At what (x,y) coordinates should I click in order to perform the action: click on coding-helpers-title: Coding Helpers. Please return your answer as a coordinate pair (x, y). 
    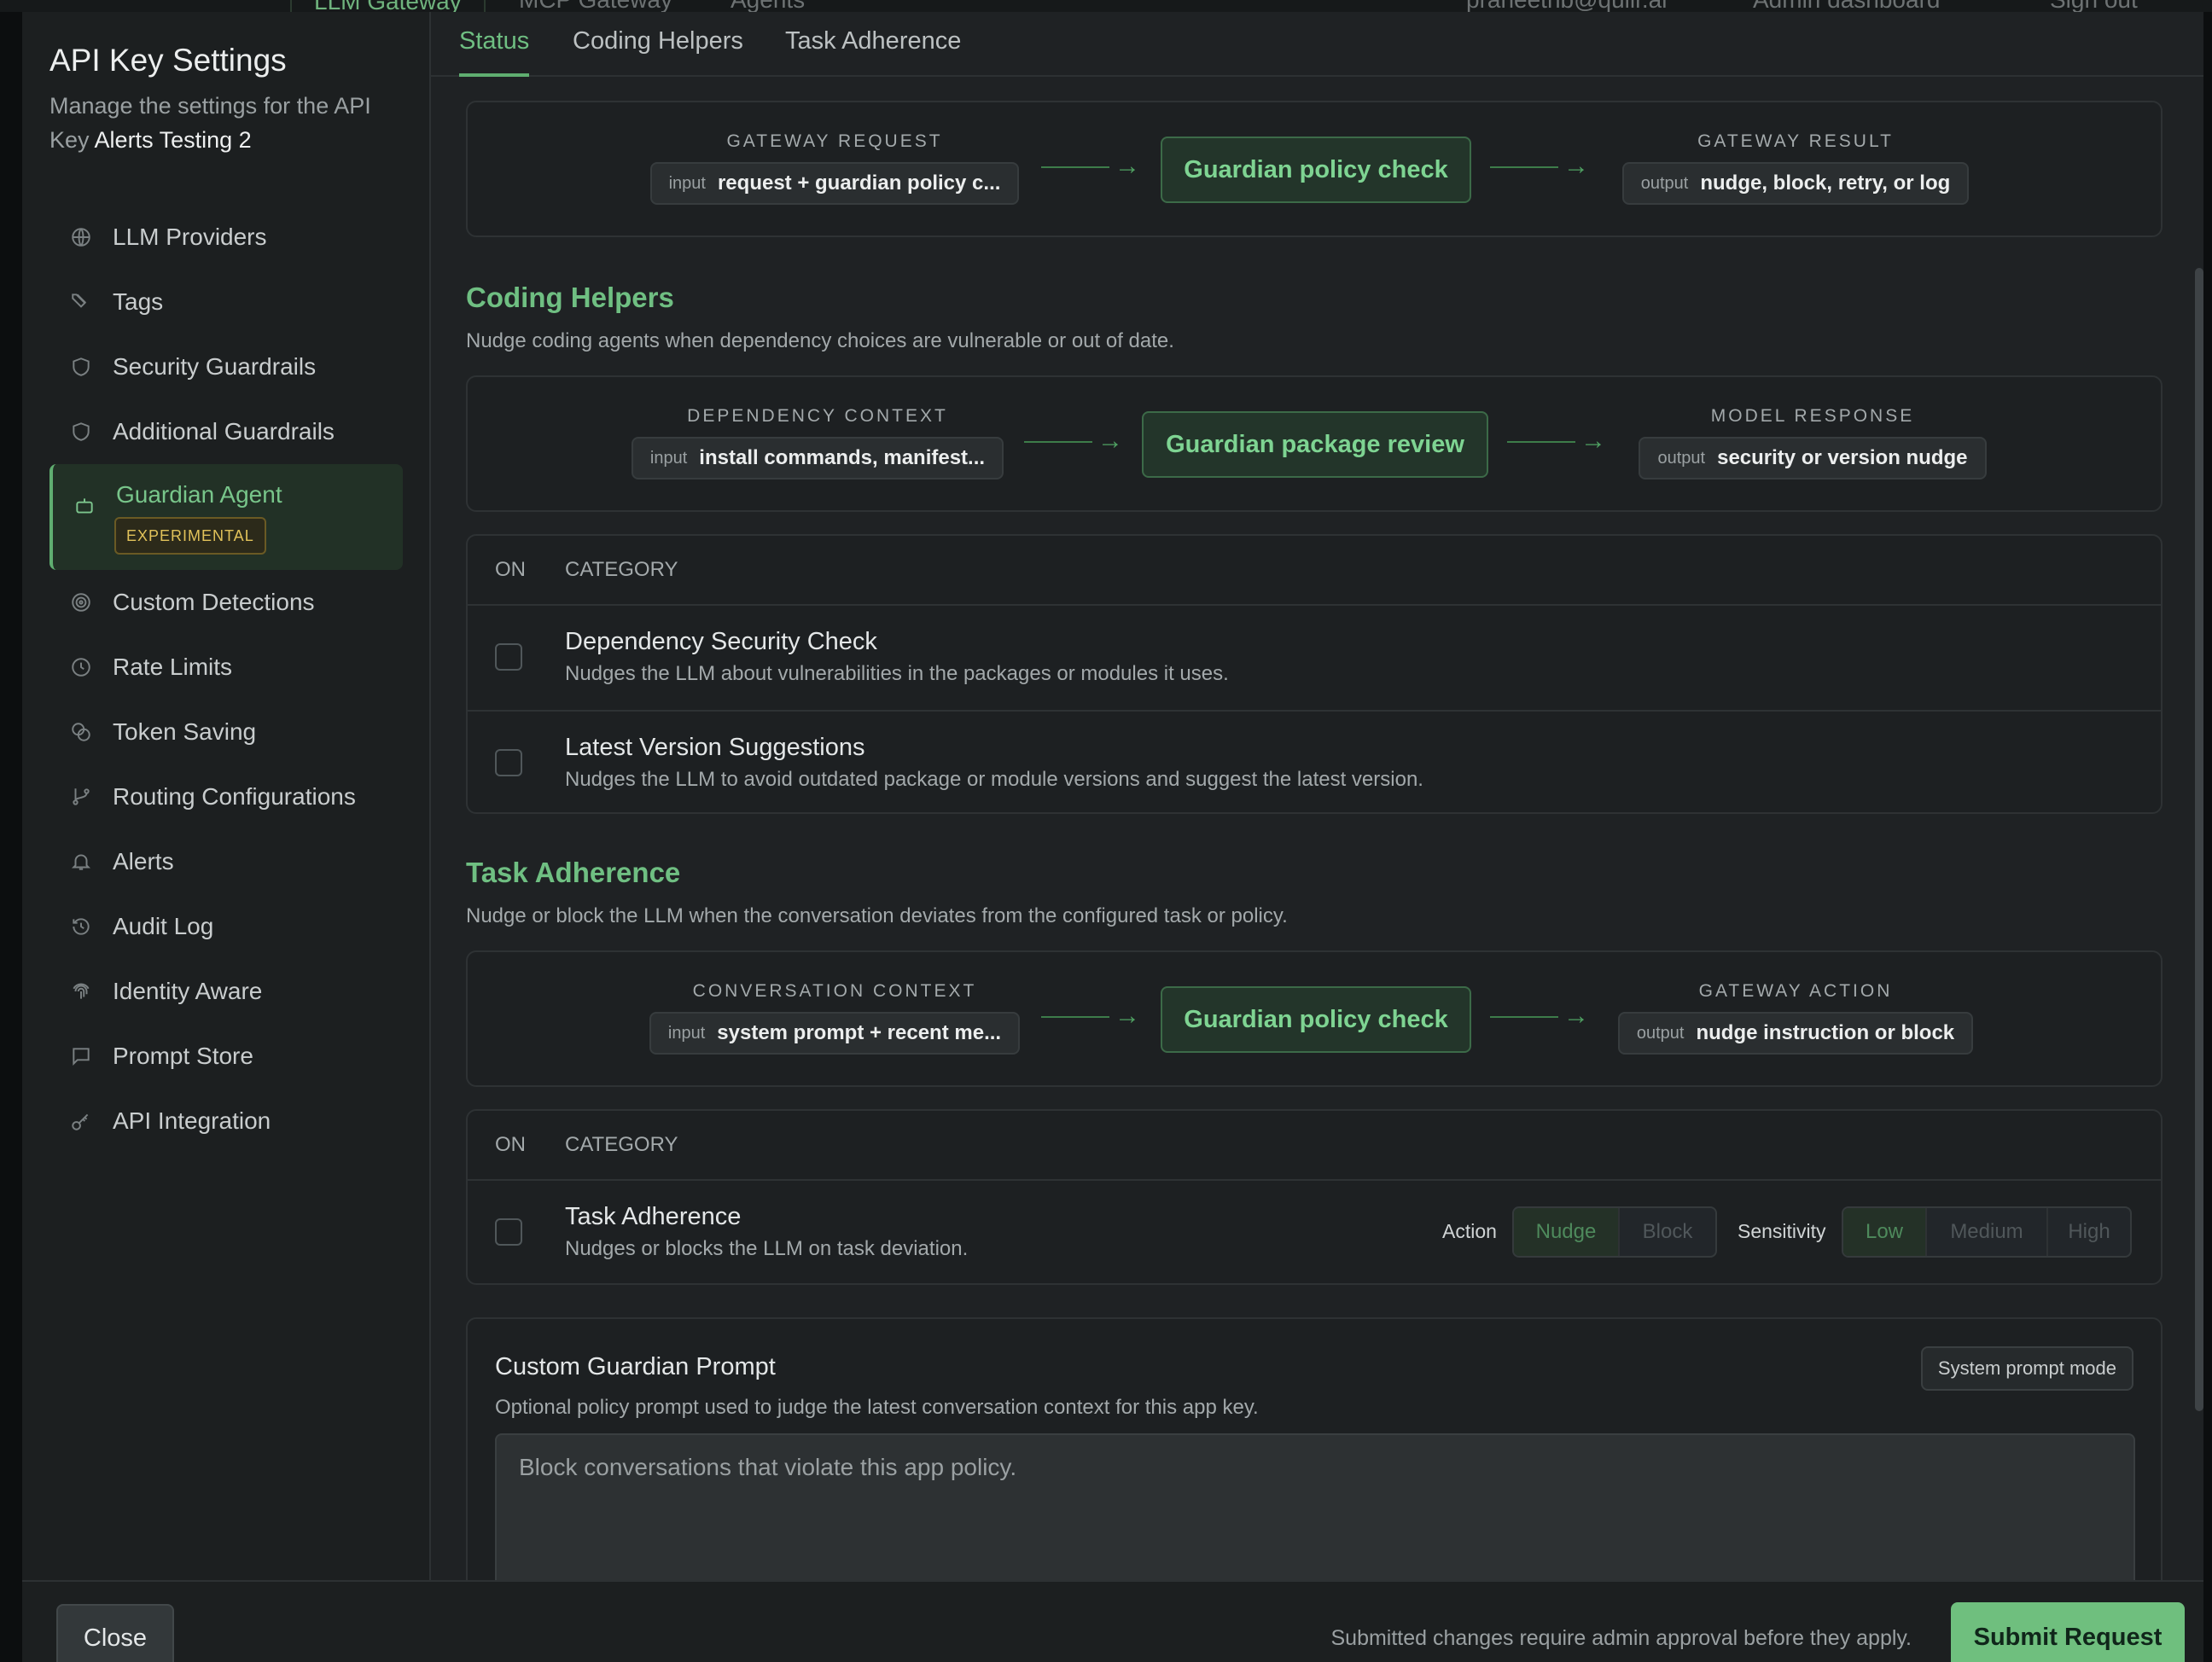
    Looking at the image, I should click on (570, 297).